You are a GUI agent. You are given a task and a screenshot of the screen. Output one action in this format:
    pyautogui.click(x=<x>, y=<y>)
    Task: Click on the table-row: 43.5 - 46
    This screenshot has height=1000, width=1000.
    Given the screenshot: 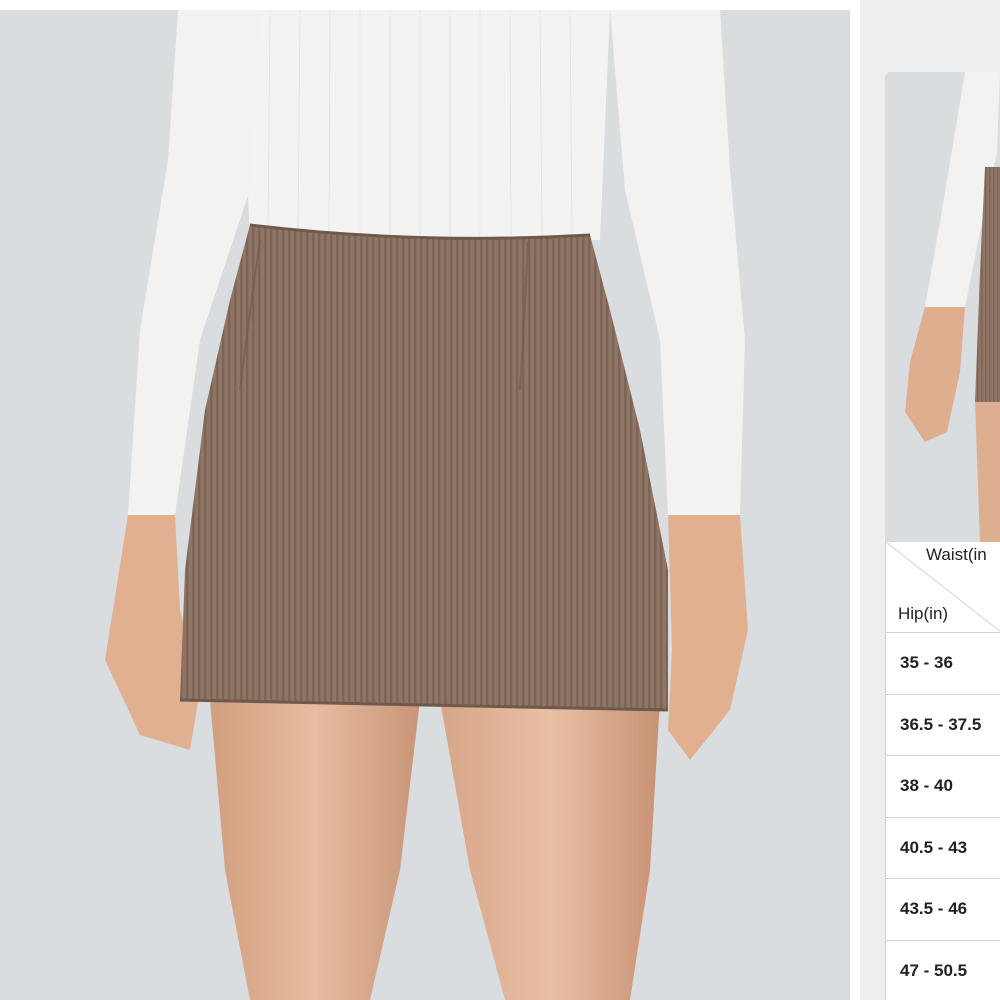 What is the action you would take?
    pyautogui.click(x=943, y=910)
    